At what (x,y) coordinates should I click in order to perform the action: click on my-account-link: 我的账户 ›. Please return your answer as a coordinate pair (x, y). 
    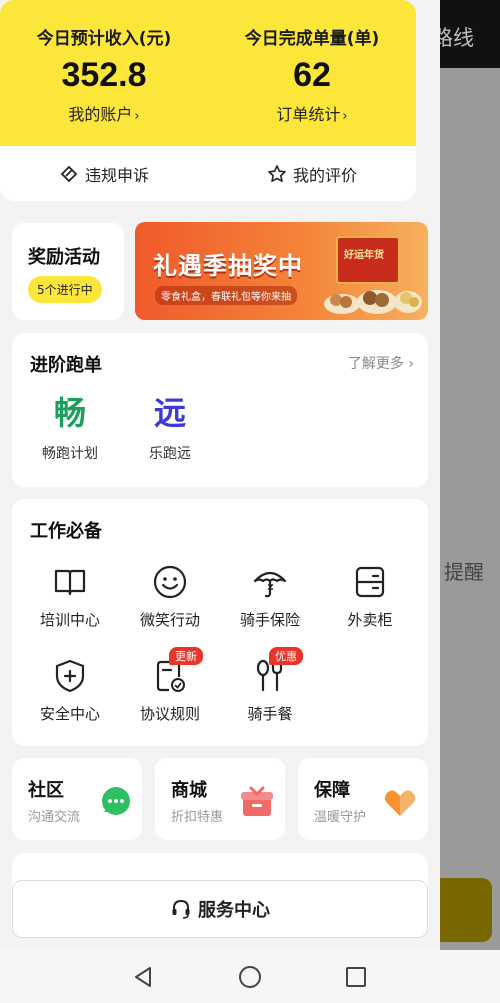
    Looking at the image, I should click on (104, 113).